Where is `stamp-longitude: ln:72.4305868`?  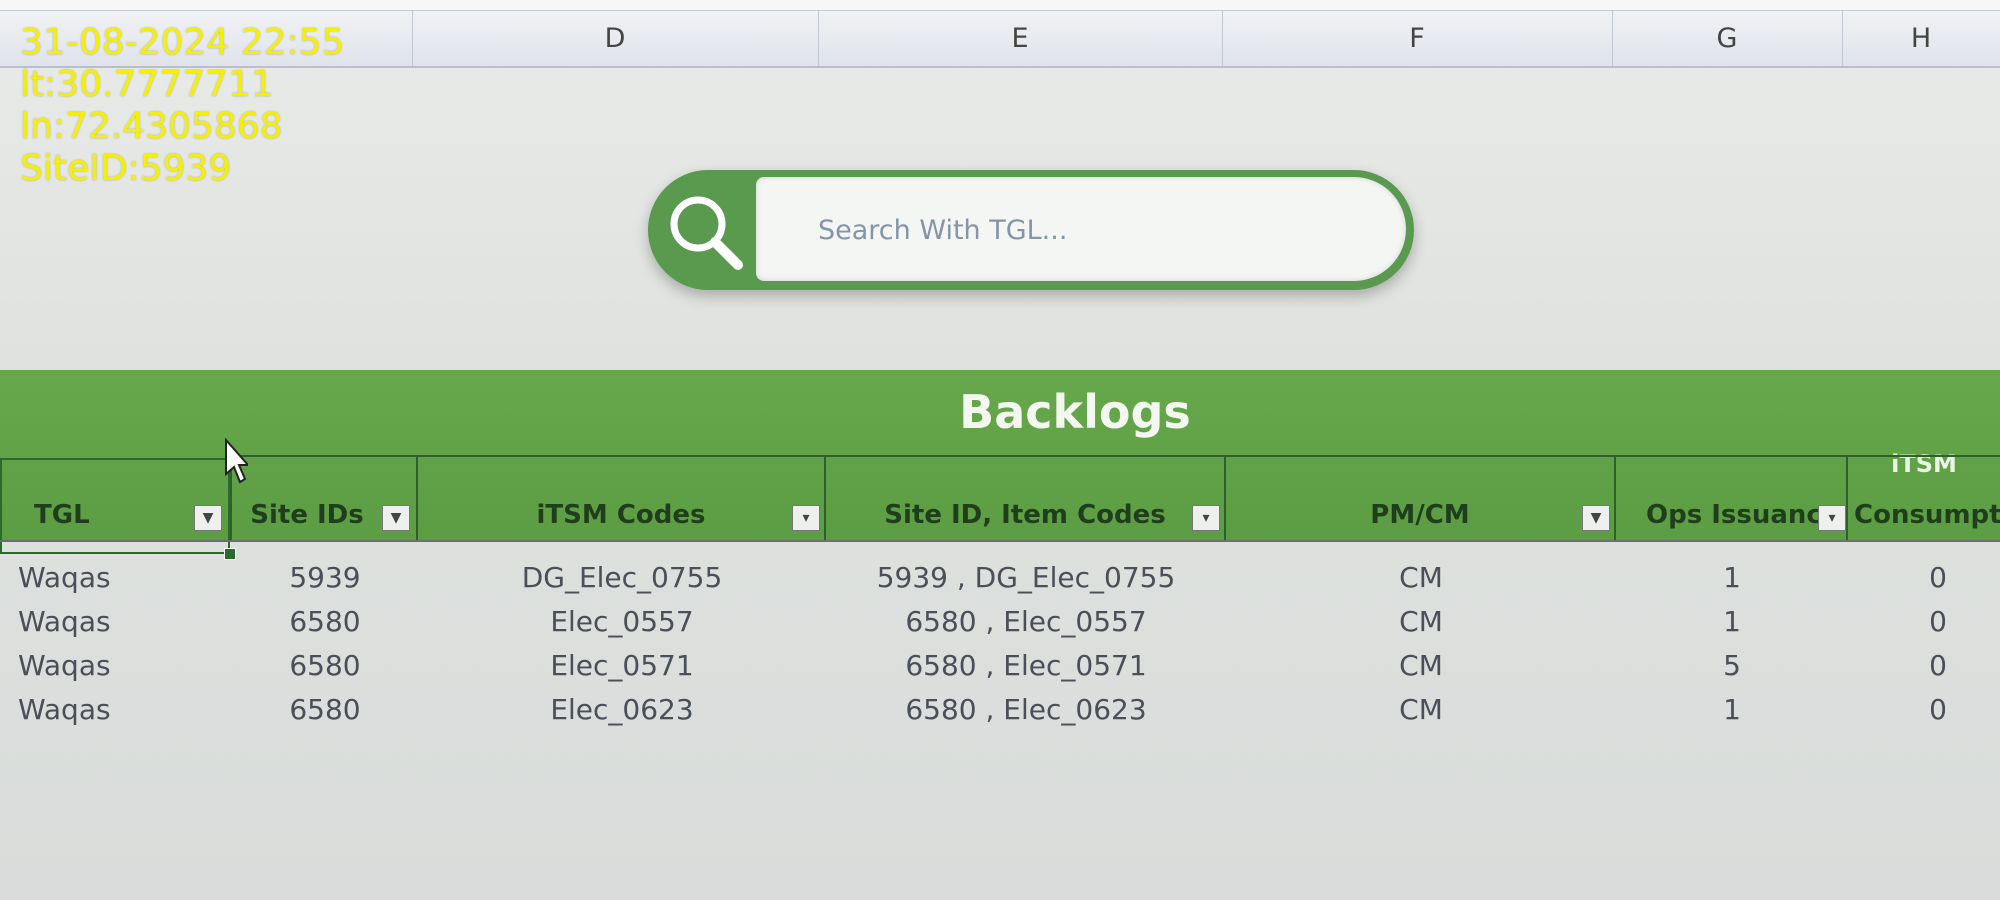 stamp-longitude: ln:72.4305868 is located at coordinates (151, 126).